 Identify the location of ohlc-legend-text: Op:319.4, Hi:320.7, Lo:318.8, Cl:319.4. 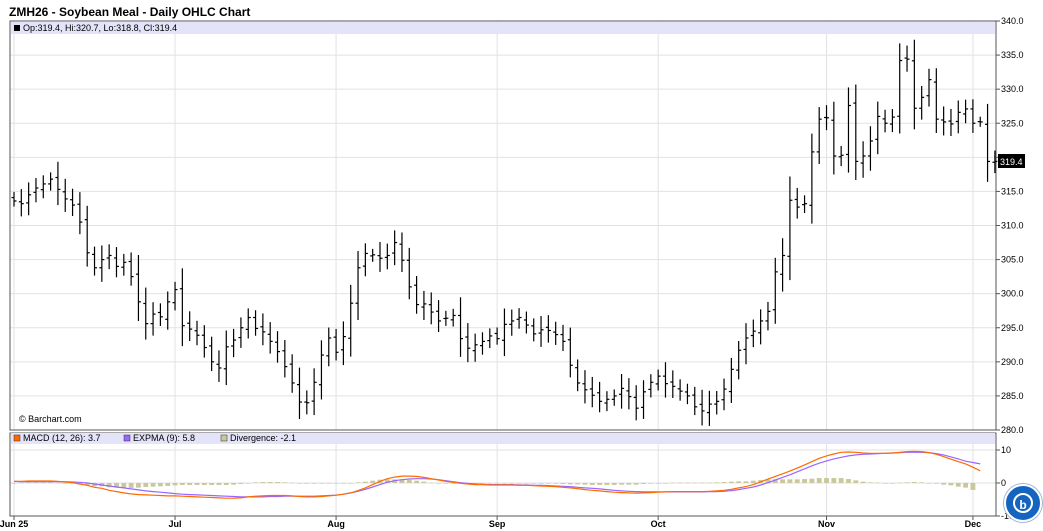
(100, 28).